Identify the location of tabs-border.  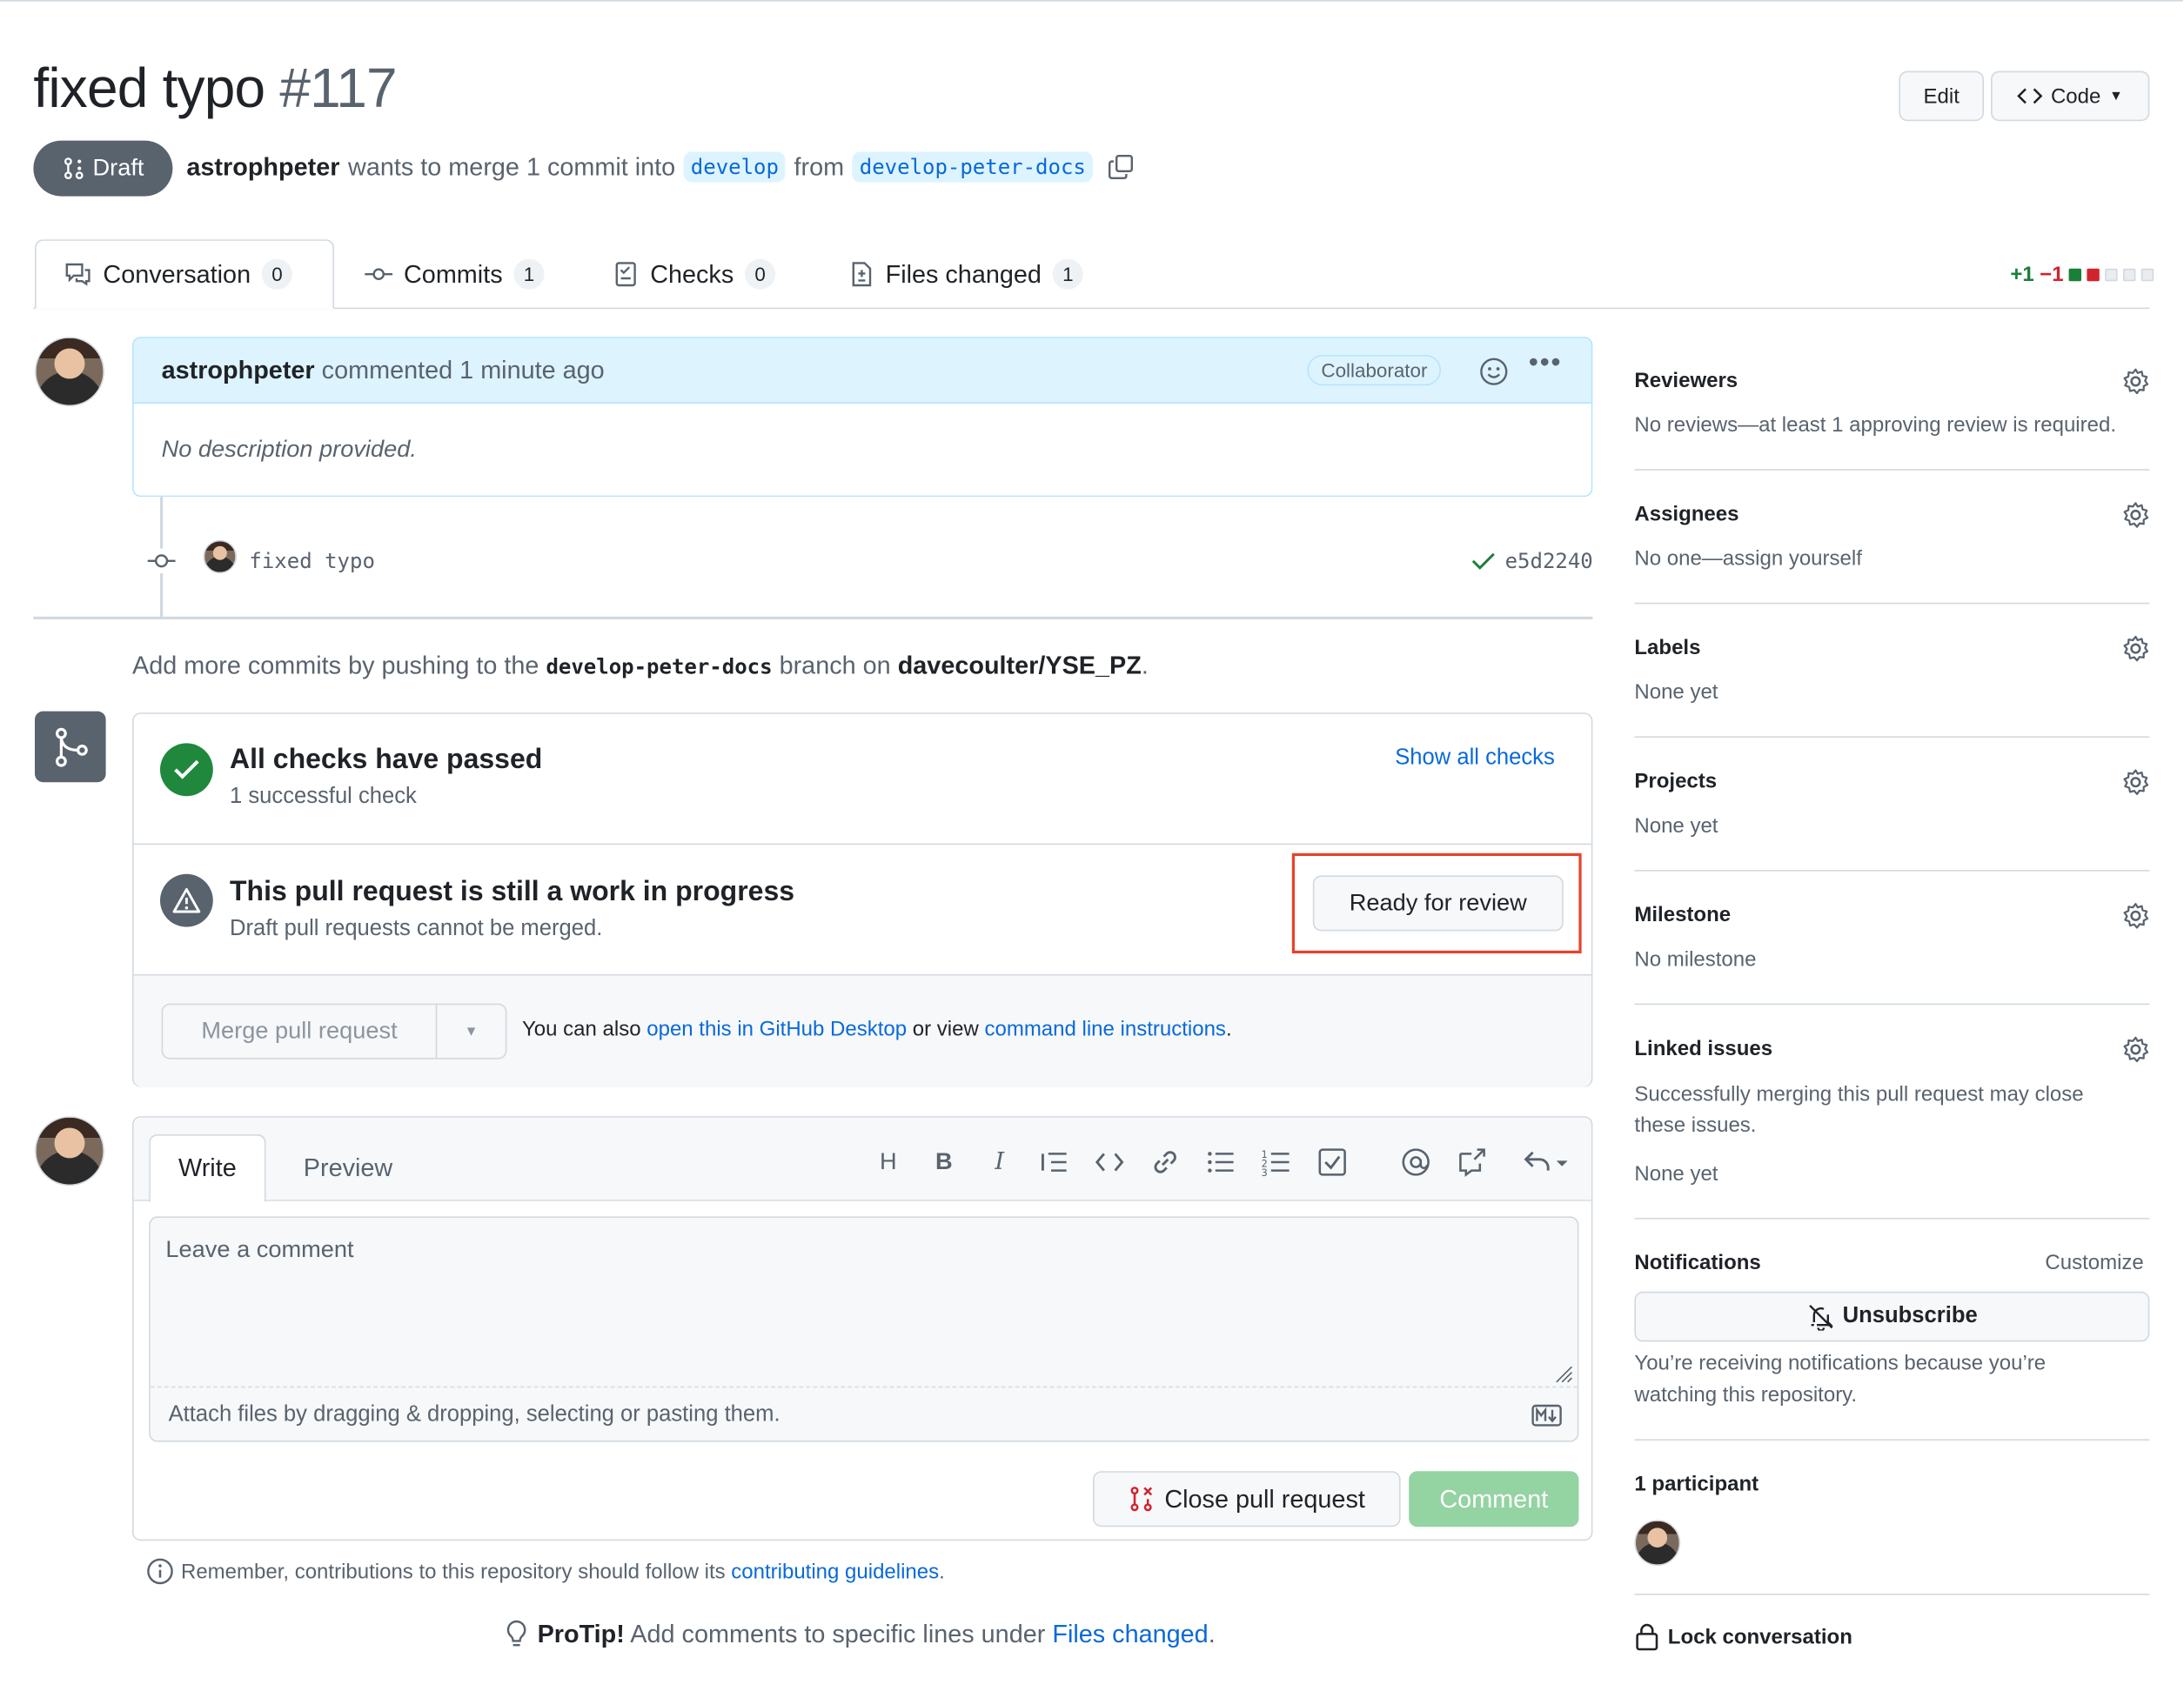
(1091, 308).